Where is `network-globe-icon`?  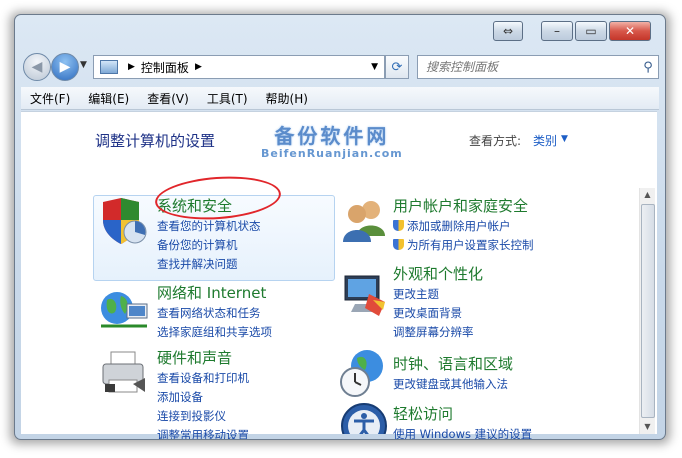
network-globe-icon is located at coordinates (124, 310).